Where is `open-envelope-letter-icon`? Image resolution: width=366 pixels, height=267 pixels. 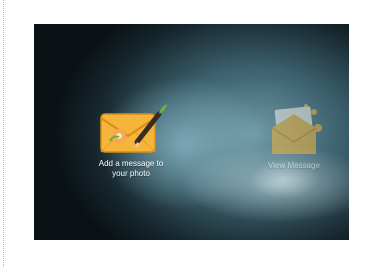 open-envelope-letter-icon is located at coordinates (296, 129).